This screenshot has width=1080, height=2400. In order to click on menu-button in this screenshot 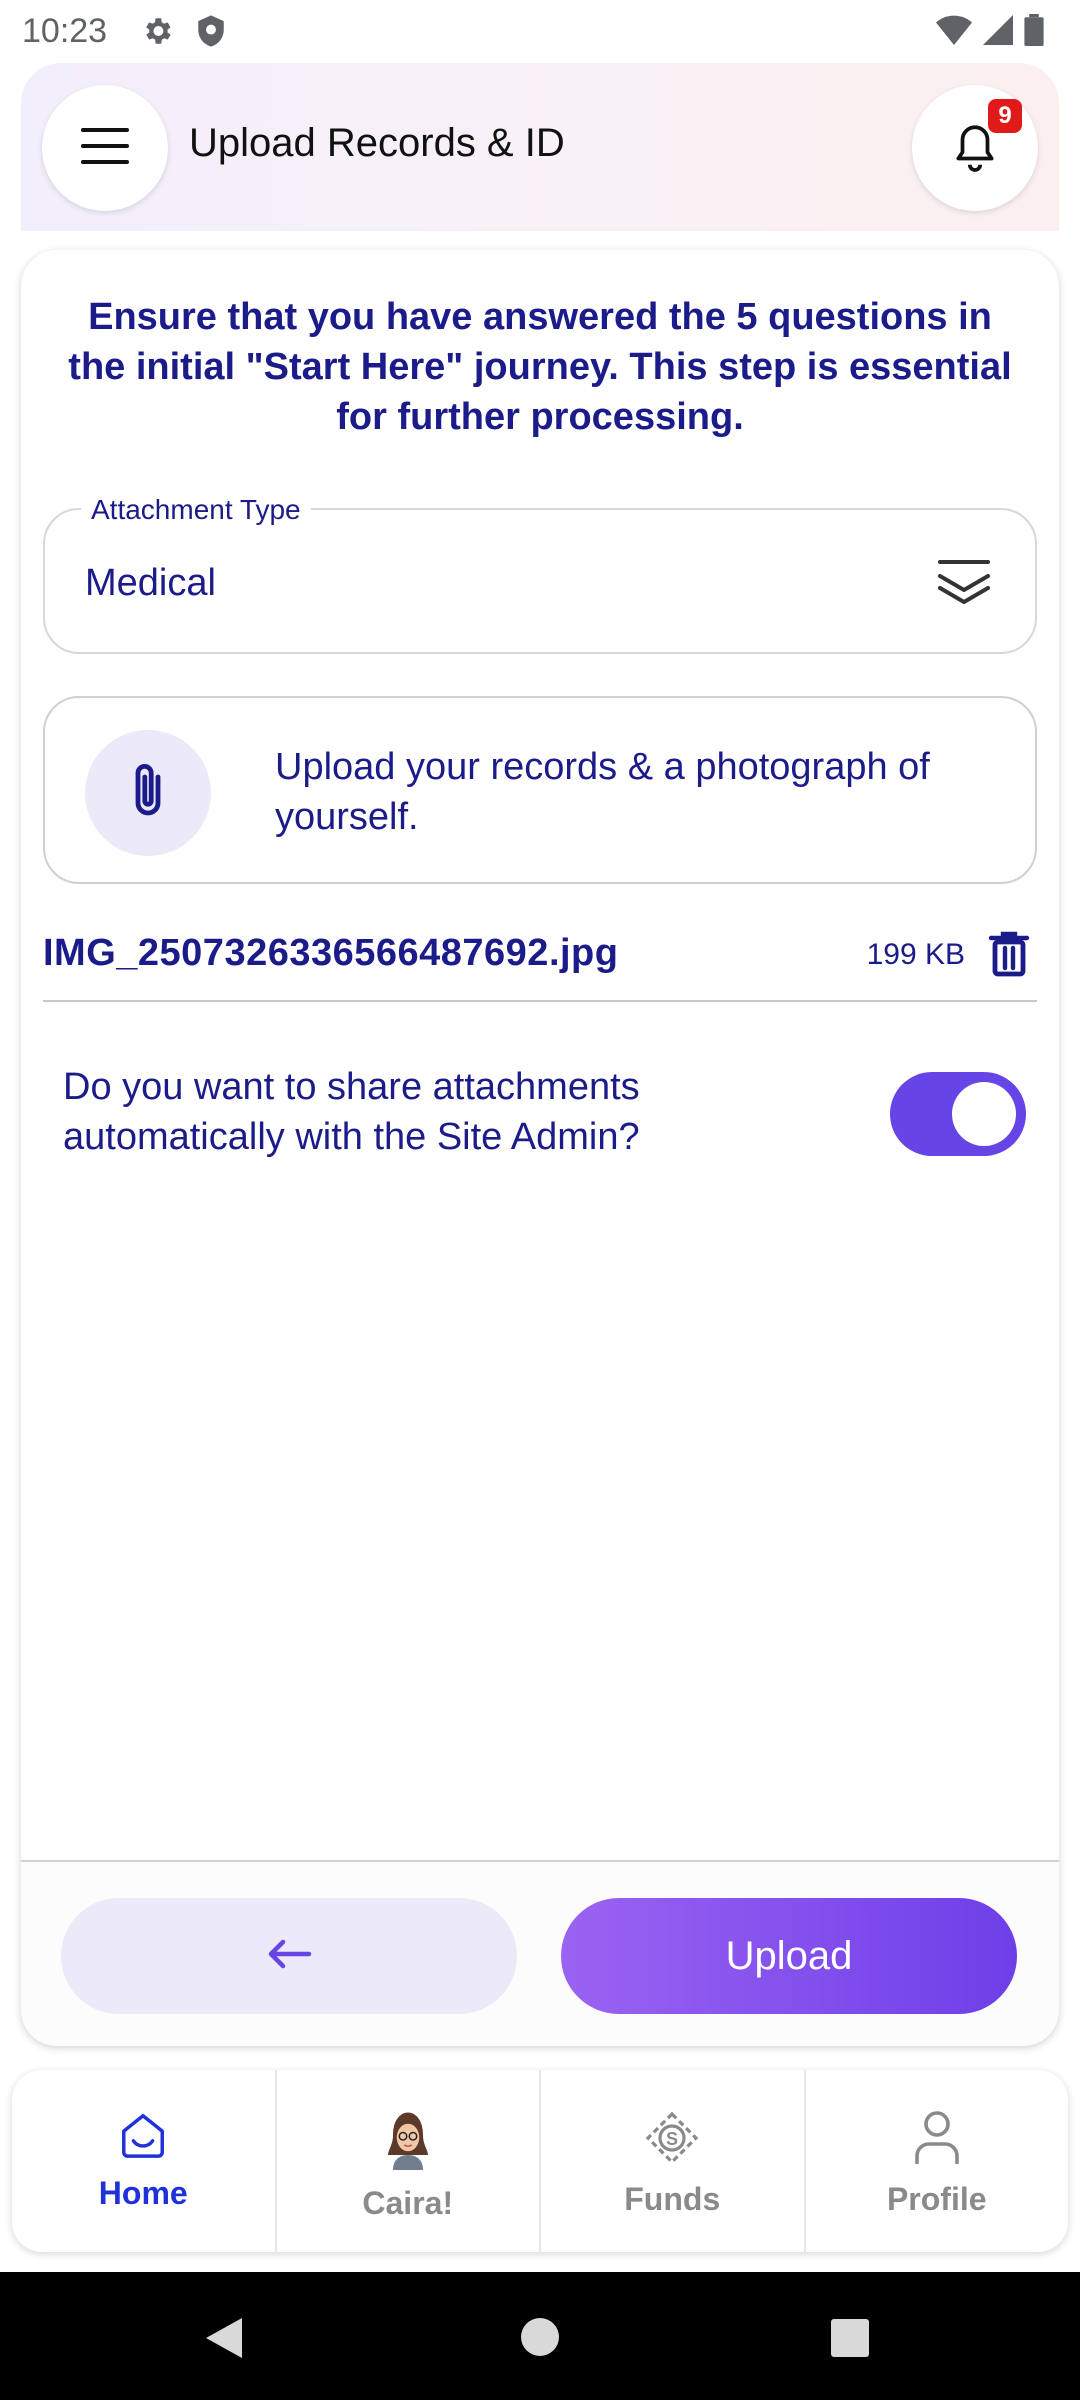, I will do `click(105, 148)`.